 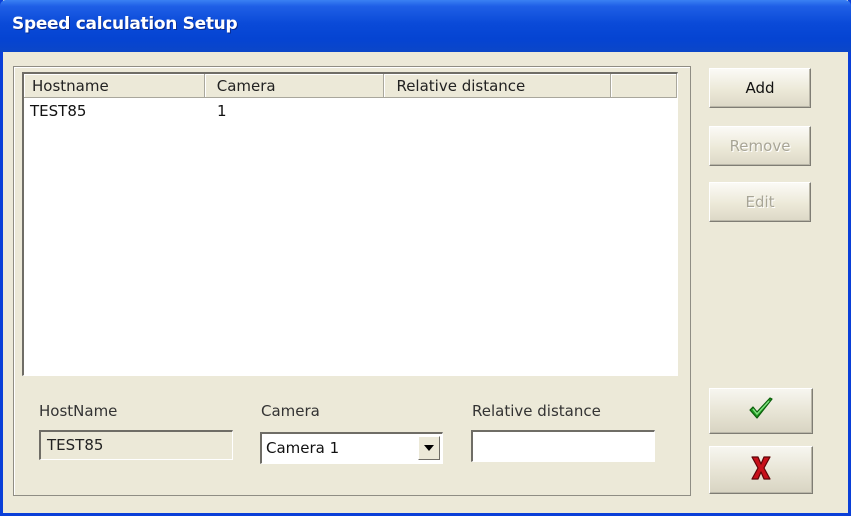 What do you see at coordinates (563, 446) in the screenshot?
I see `relative-distance-input` at bounding box center [563, 446].